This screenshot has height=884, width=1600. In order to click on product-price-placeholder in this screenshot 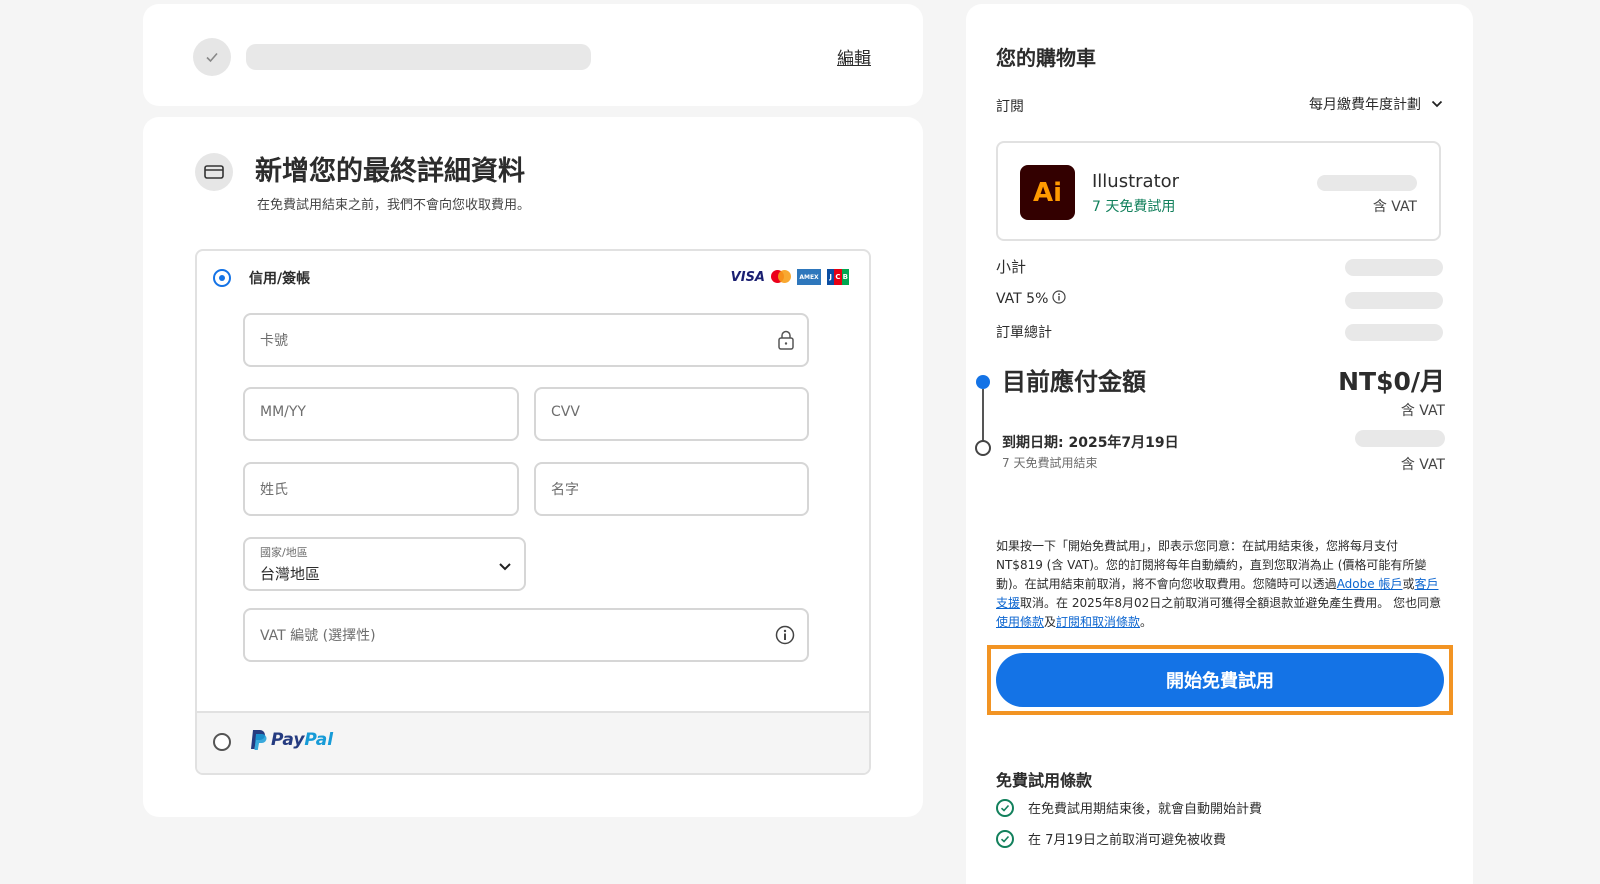, I will do `click(1367, 183)`.